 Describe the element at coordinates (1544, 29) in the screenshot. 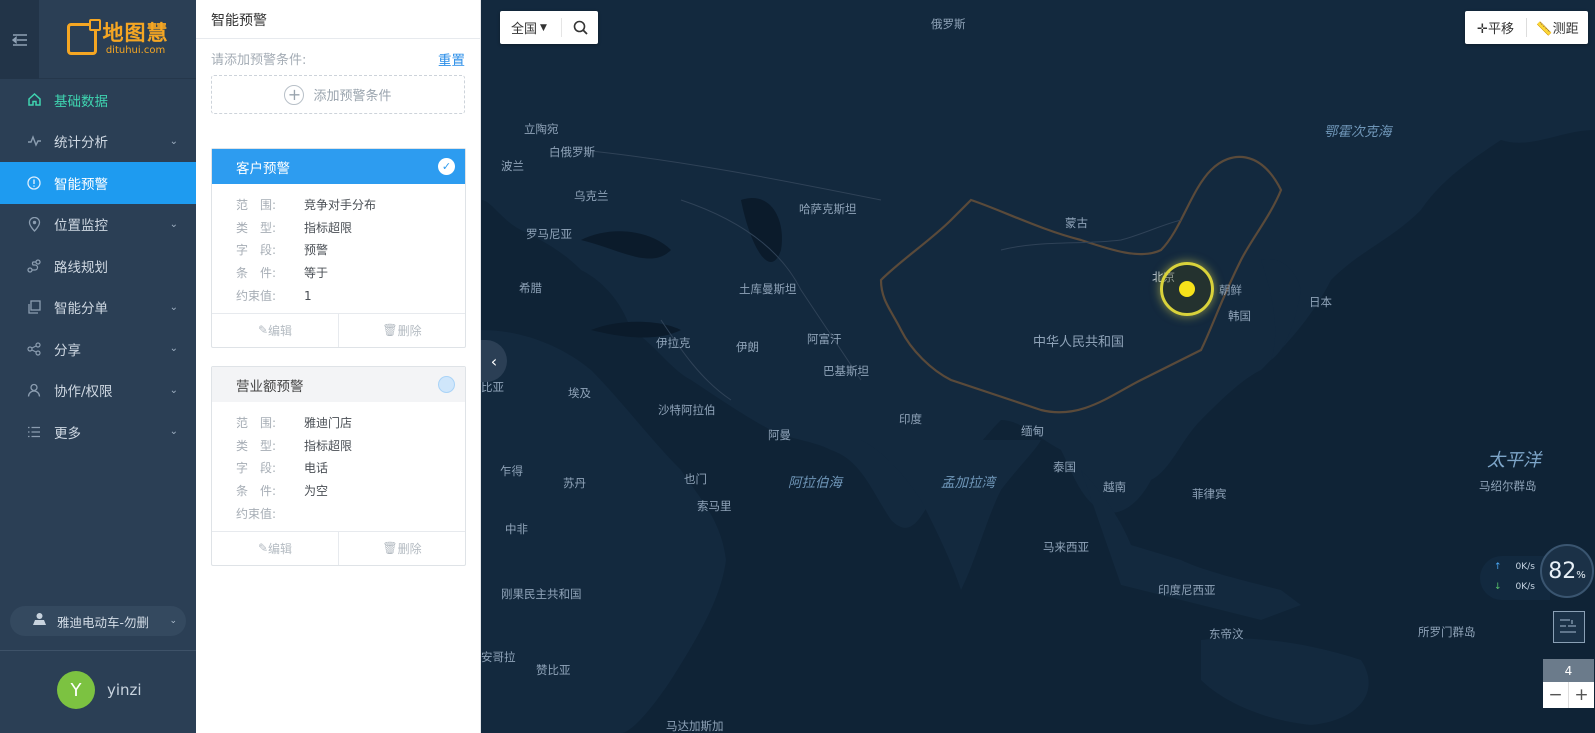

I see `ruler-icon: 📏` at that location.